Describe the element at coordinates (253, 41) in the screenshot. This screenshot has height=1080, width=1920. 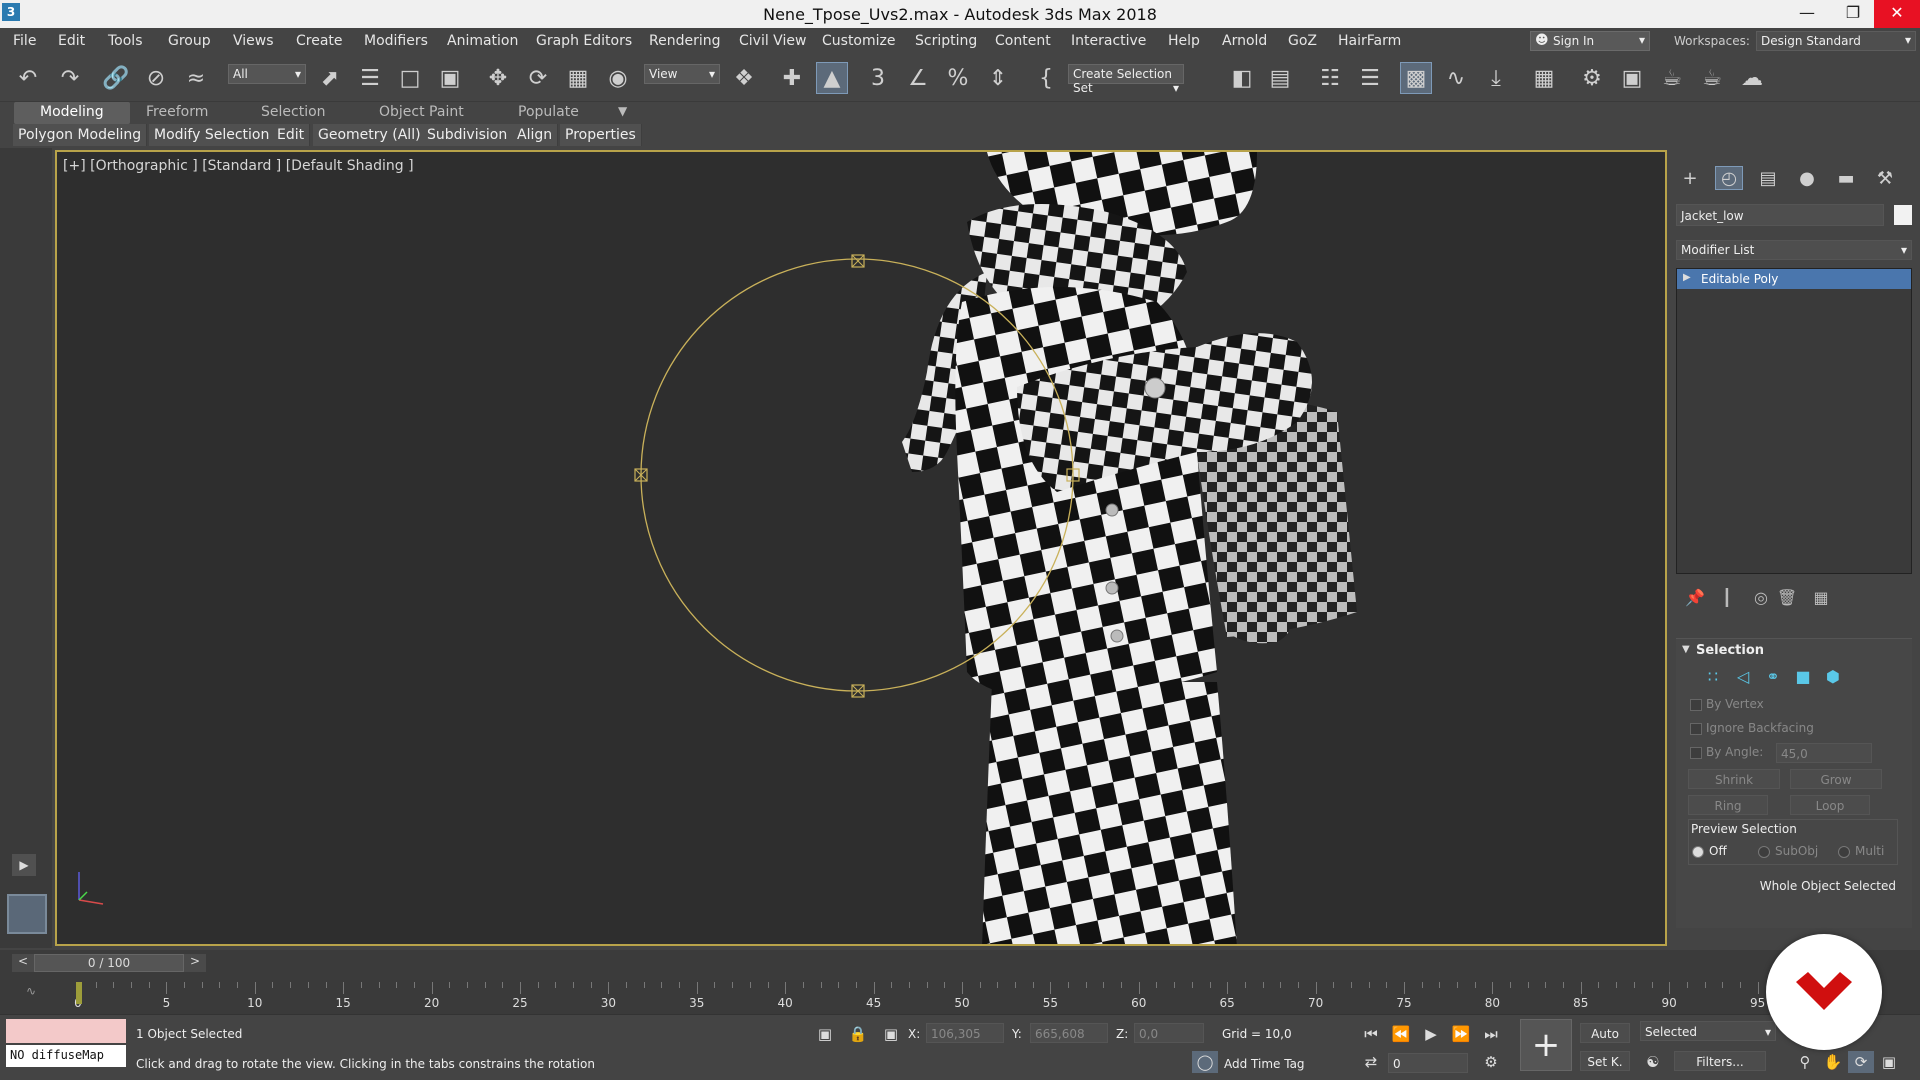
I see `menu-views: Views` at that location.